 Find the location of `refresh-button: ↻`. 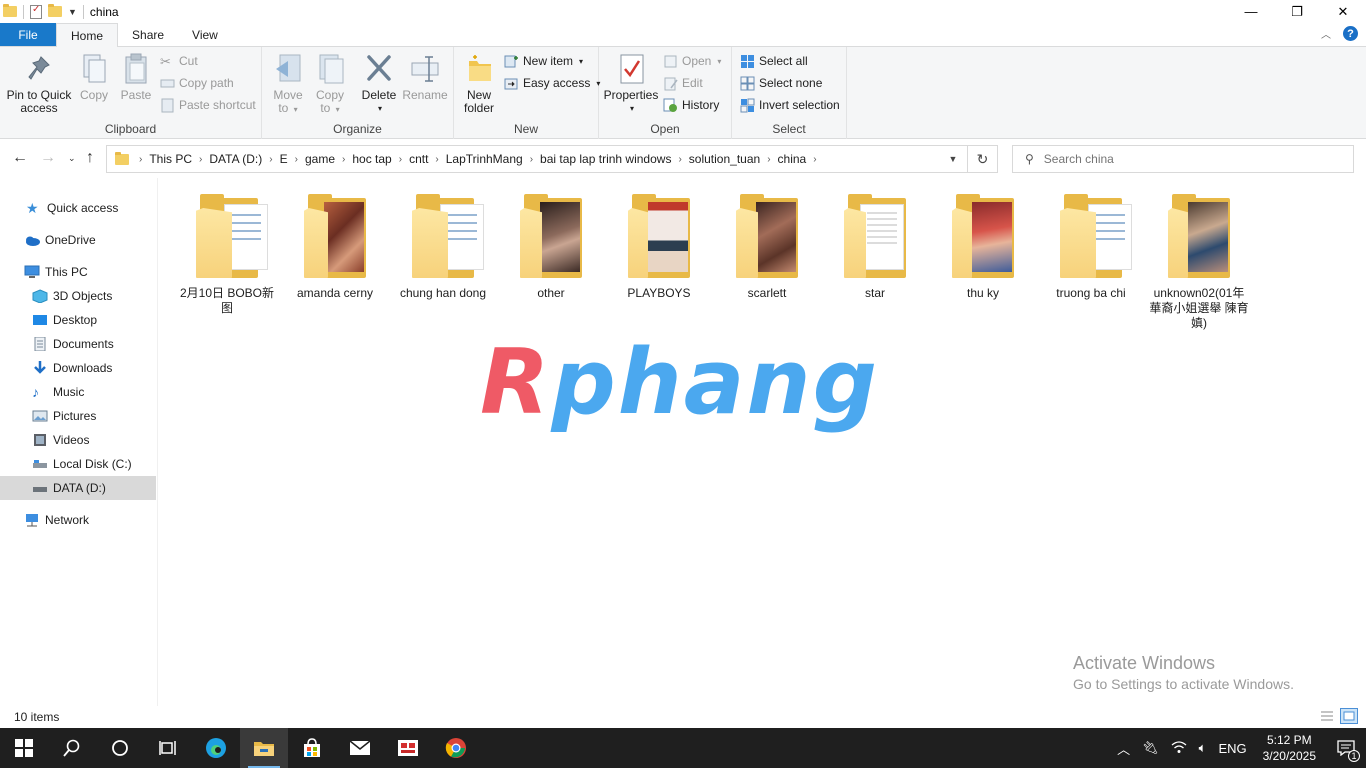

refresh-button: ↻ is located at coordinates (982, 159).